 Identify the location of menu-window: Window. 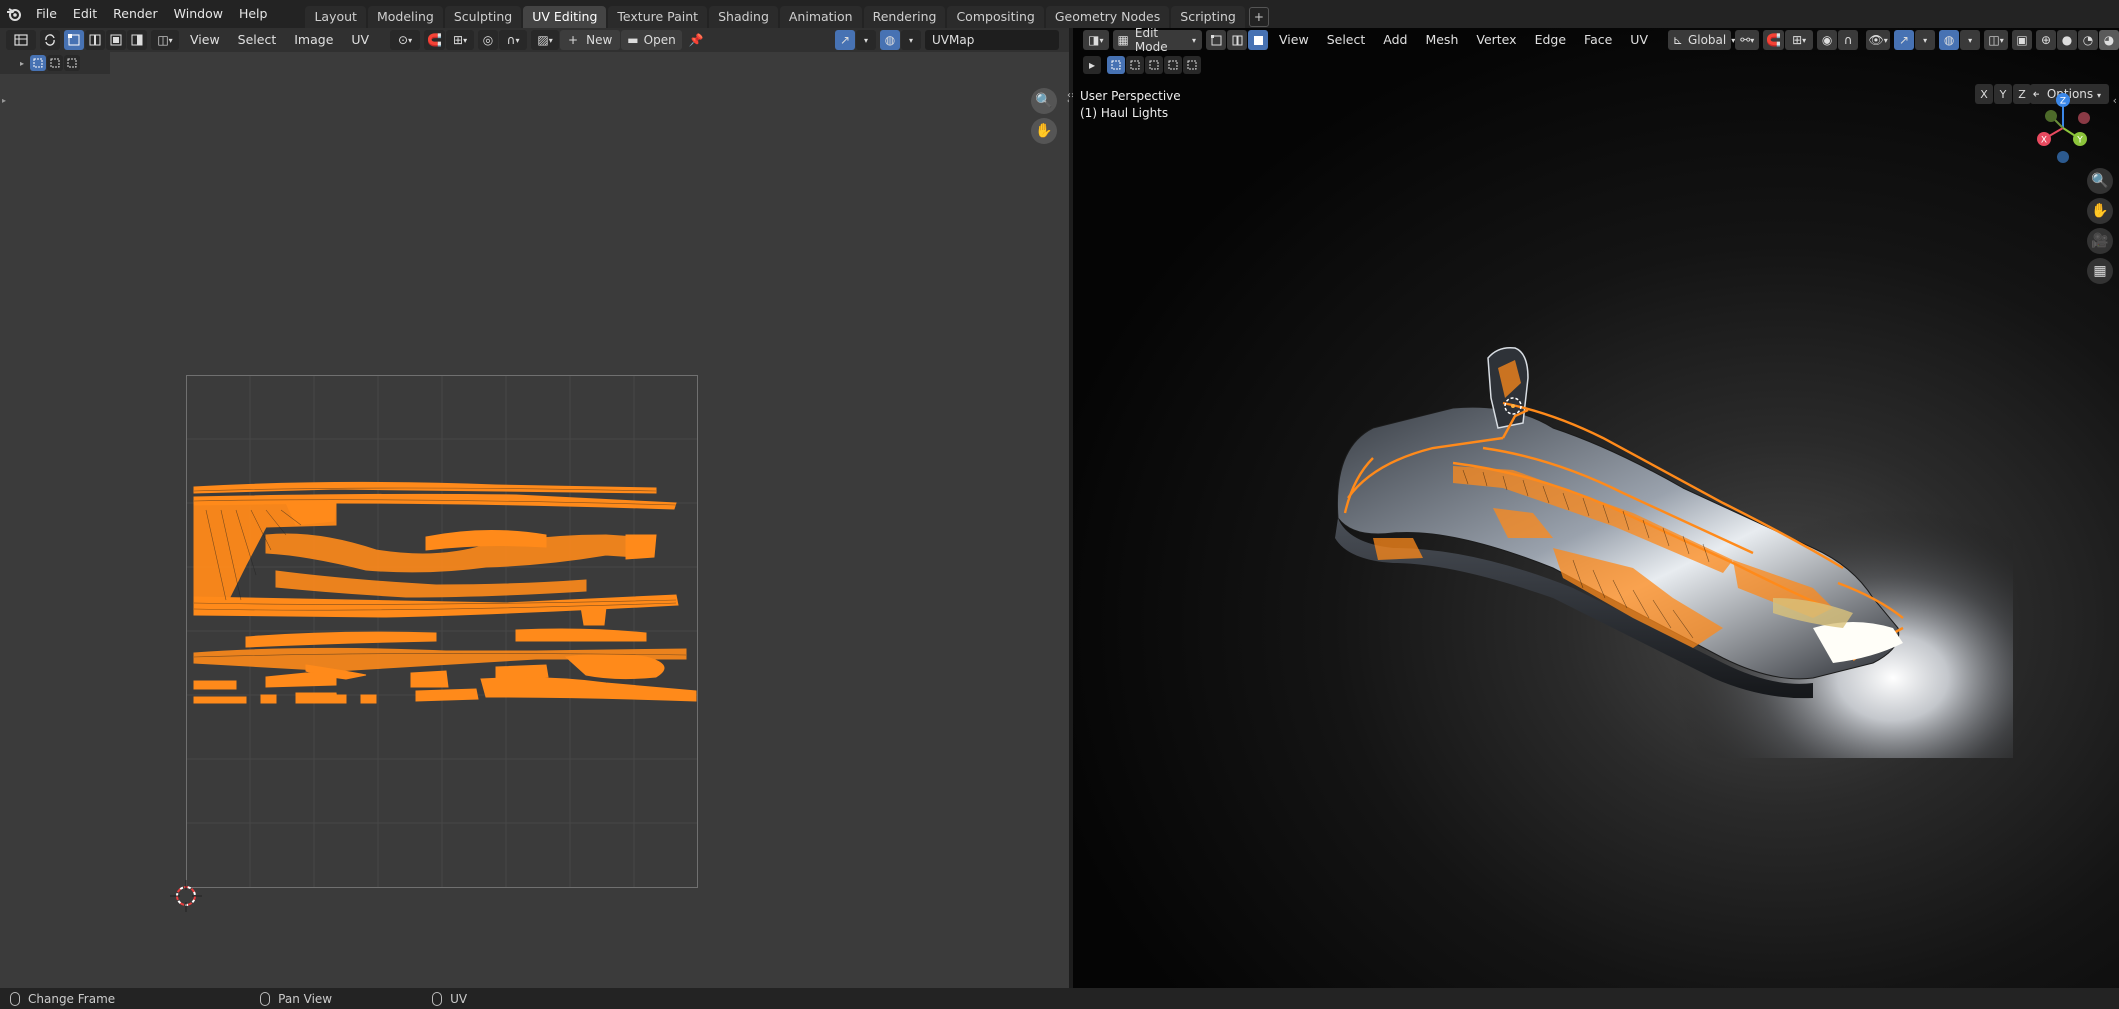
(198, 14).